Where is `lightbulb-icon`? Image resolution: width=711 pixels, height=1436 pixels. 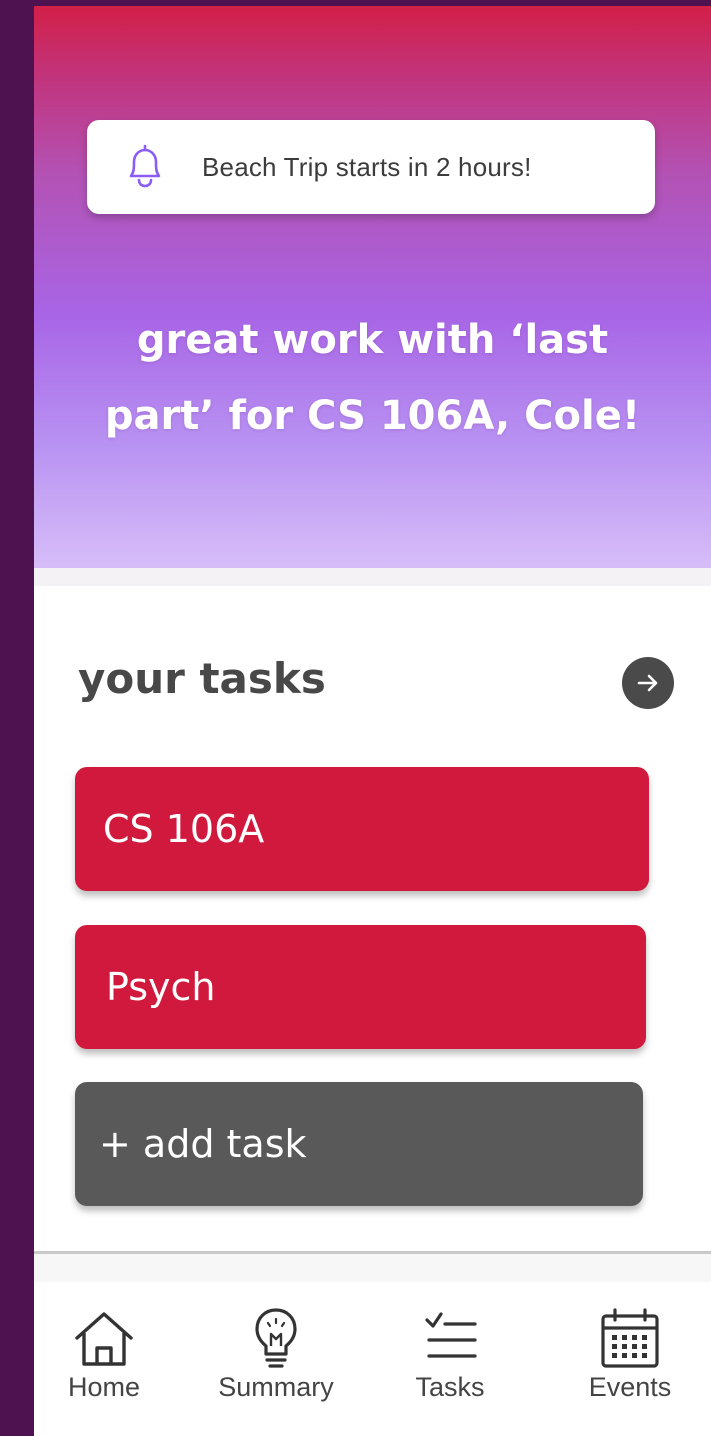 lightbulb-icon is located at coordinates (276, 1338).